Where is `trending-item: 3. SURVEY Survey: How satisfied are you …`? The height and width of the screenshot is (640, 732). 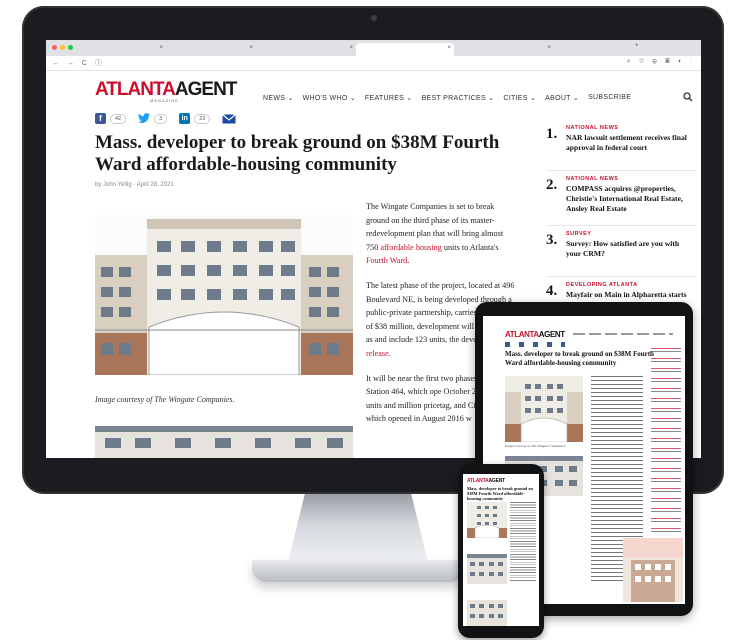 trending-item: 3. SURVEY Survey: How satisfied are you … is located at coordinates (621, 252).